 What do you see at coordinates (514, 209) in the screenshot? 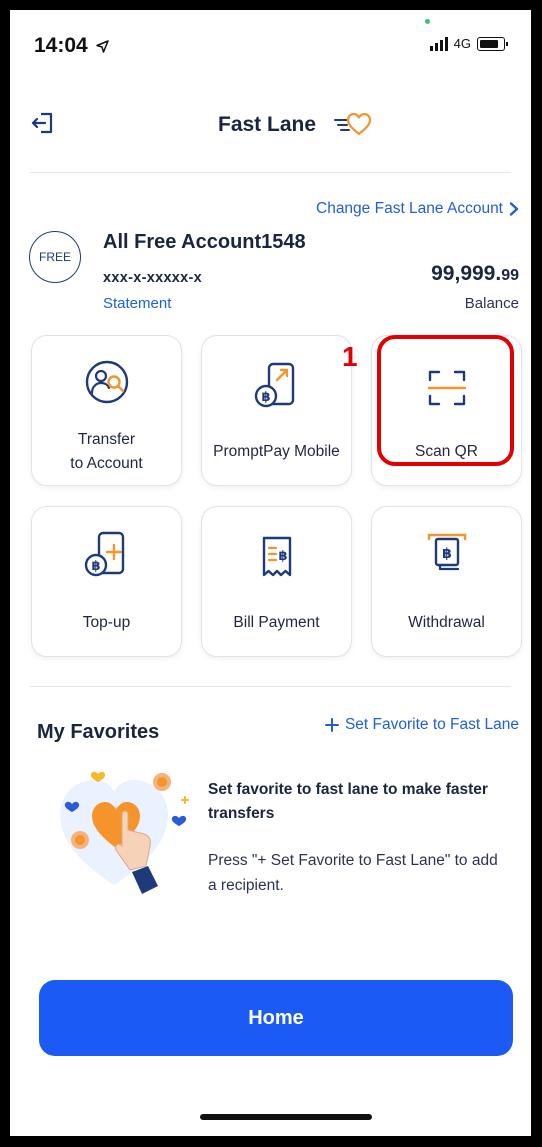
I see `chevron-right-icon` at bounding box center [514, 209].